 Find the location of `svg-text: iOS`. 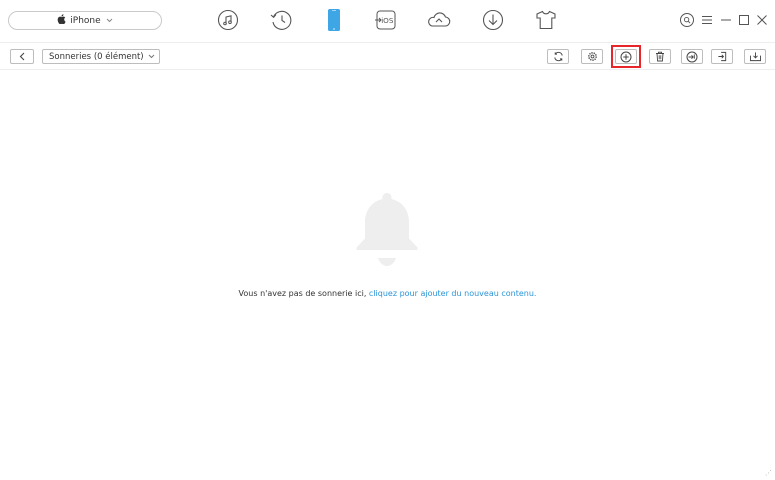

svg-text: iOS is located at coordinates (387, 20).